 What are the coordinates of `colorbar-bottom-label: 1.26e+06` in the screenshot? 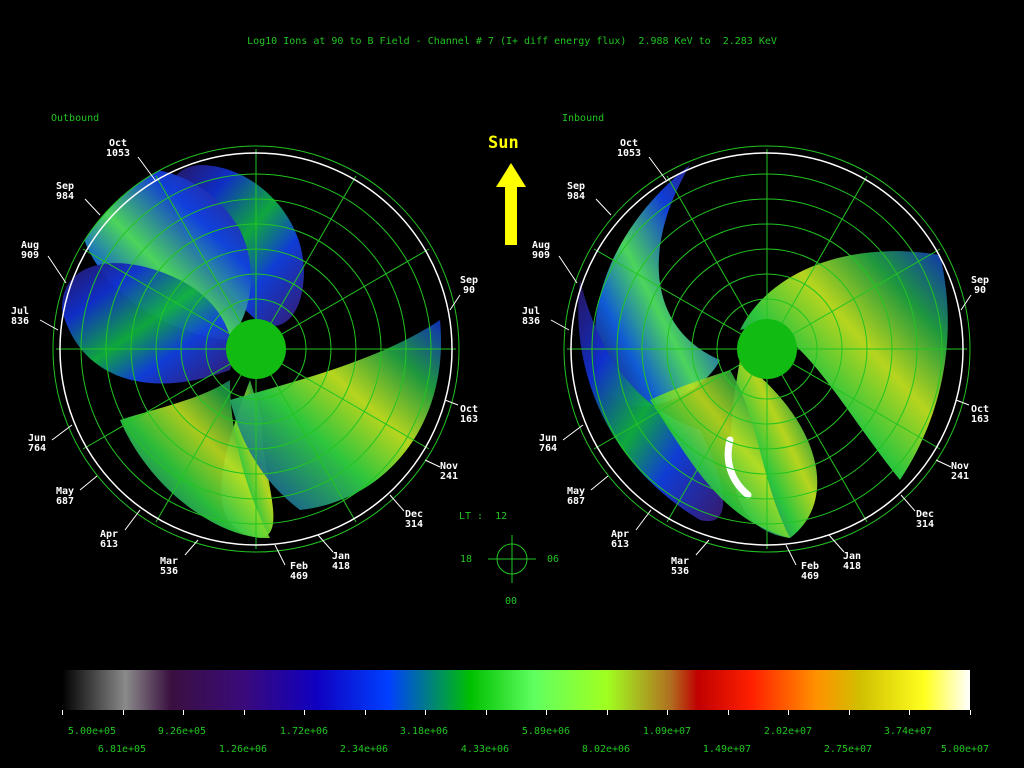 It's located at (243, 749).